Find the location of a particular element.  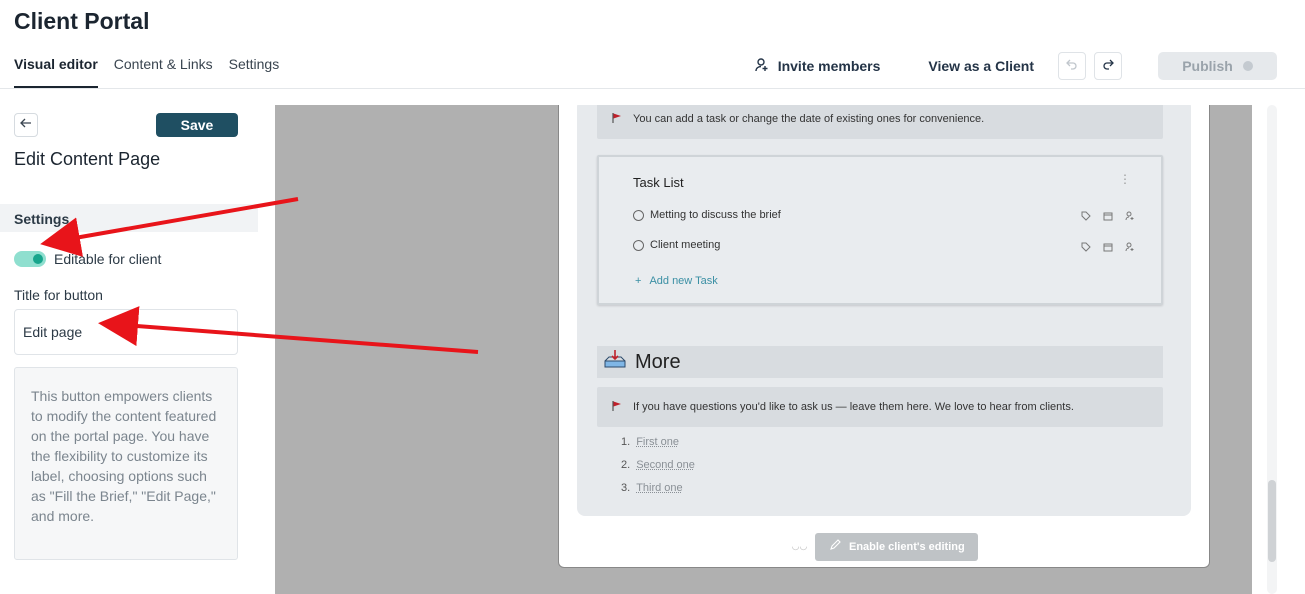

list-item: 1. First one is located at coordinates (650, 442).